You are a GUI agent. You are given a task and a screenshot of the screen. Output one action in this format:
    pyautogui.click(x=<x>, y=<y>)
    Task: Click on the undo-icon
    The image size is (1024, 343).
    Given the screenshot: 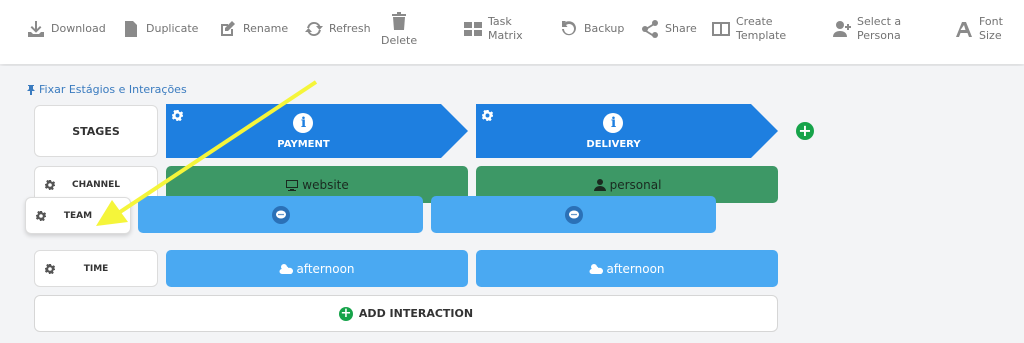 What is the action you would take?
    pyautogui.click(x=569, y=28)
    